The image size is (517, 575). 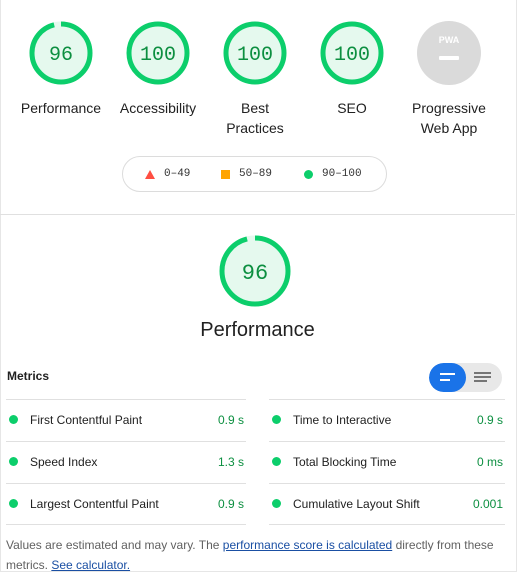 What do you see at coordinates (308, 174) in the screenshot?
I see `circle-icon` at bounding box center [308, 174].